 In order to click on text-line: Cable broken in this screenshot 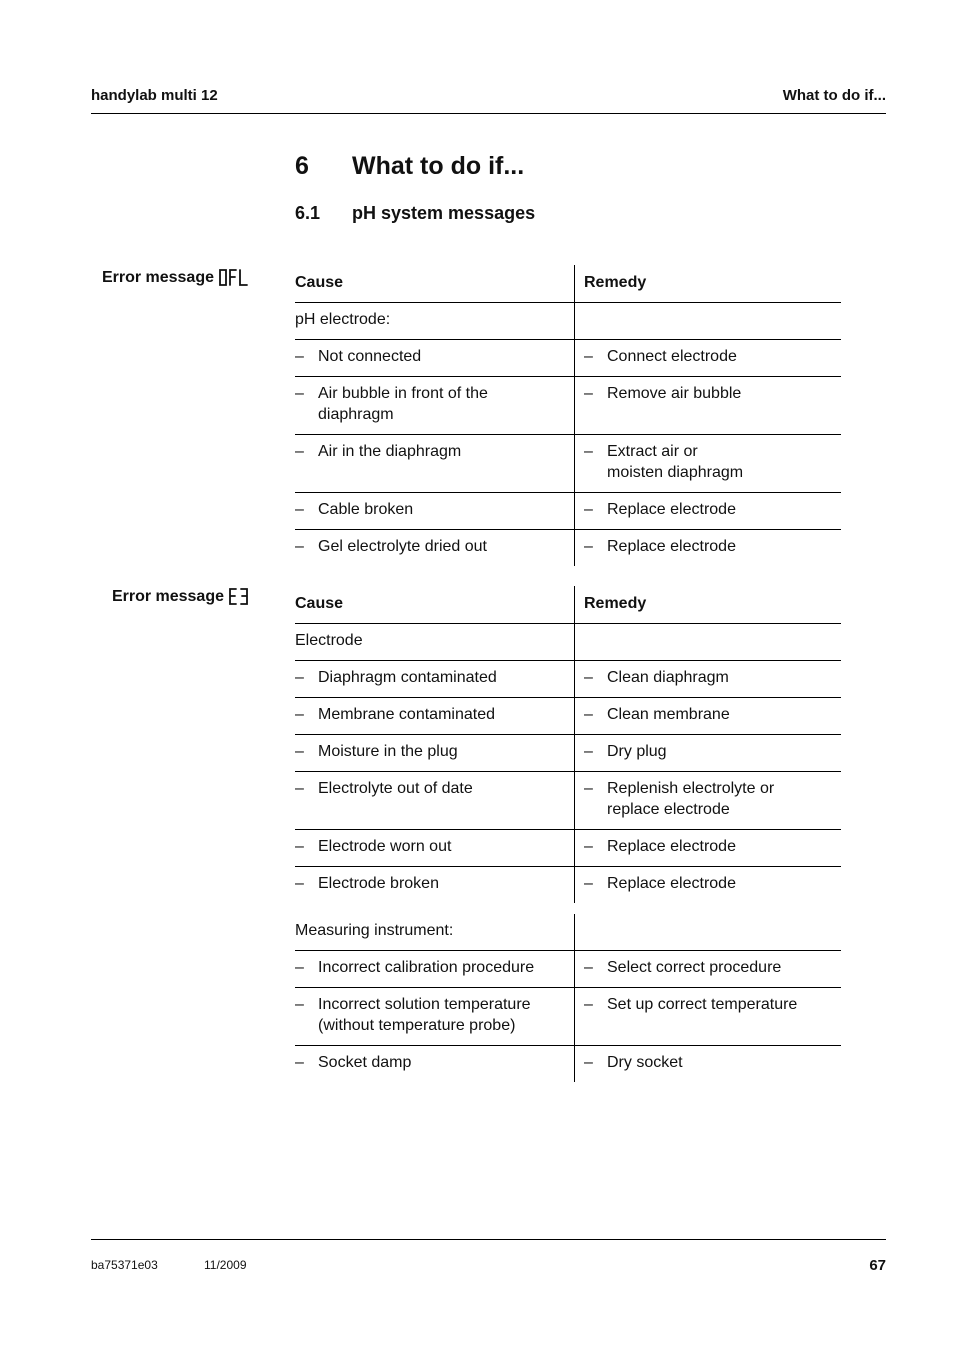, I will do `click(366, 509)`.